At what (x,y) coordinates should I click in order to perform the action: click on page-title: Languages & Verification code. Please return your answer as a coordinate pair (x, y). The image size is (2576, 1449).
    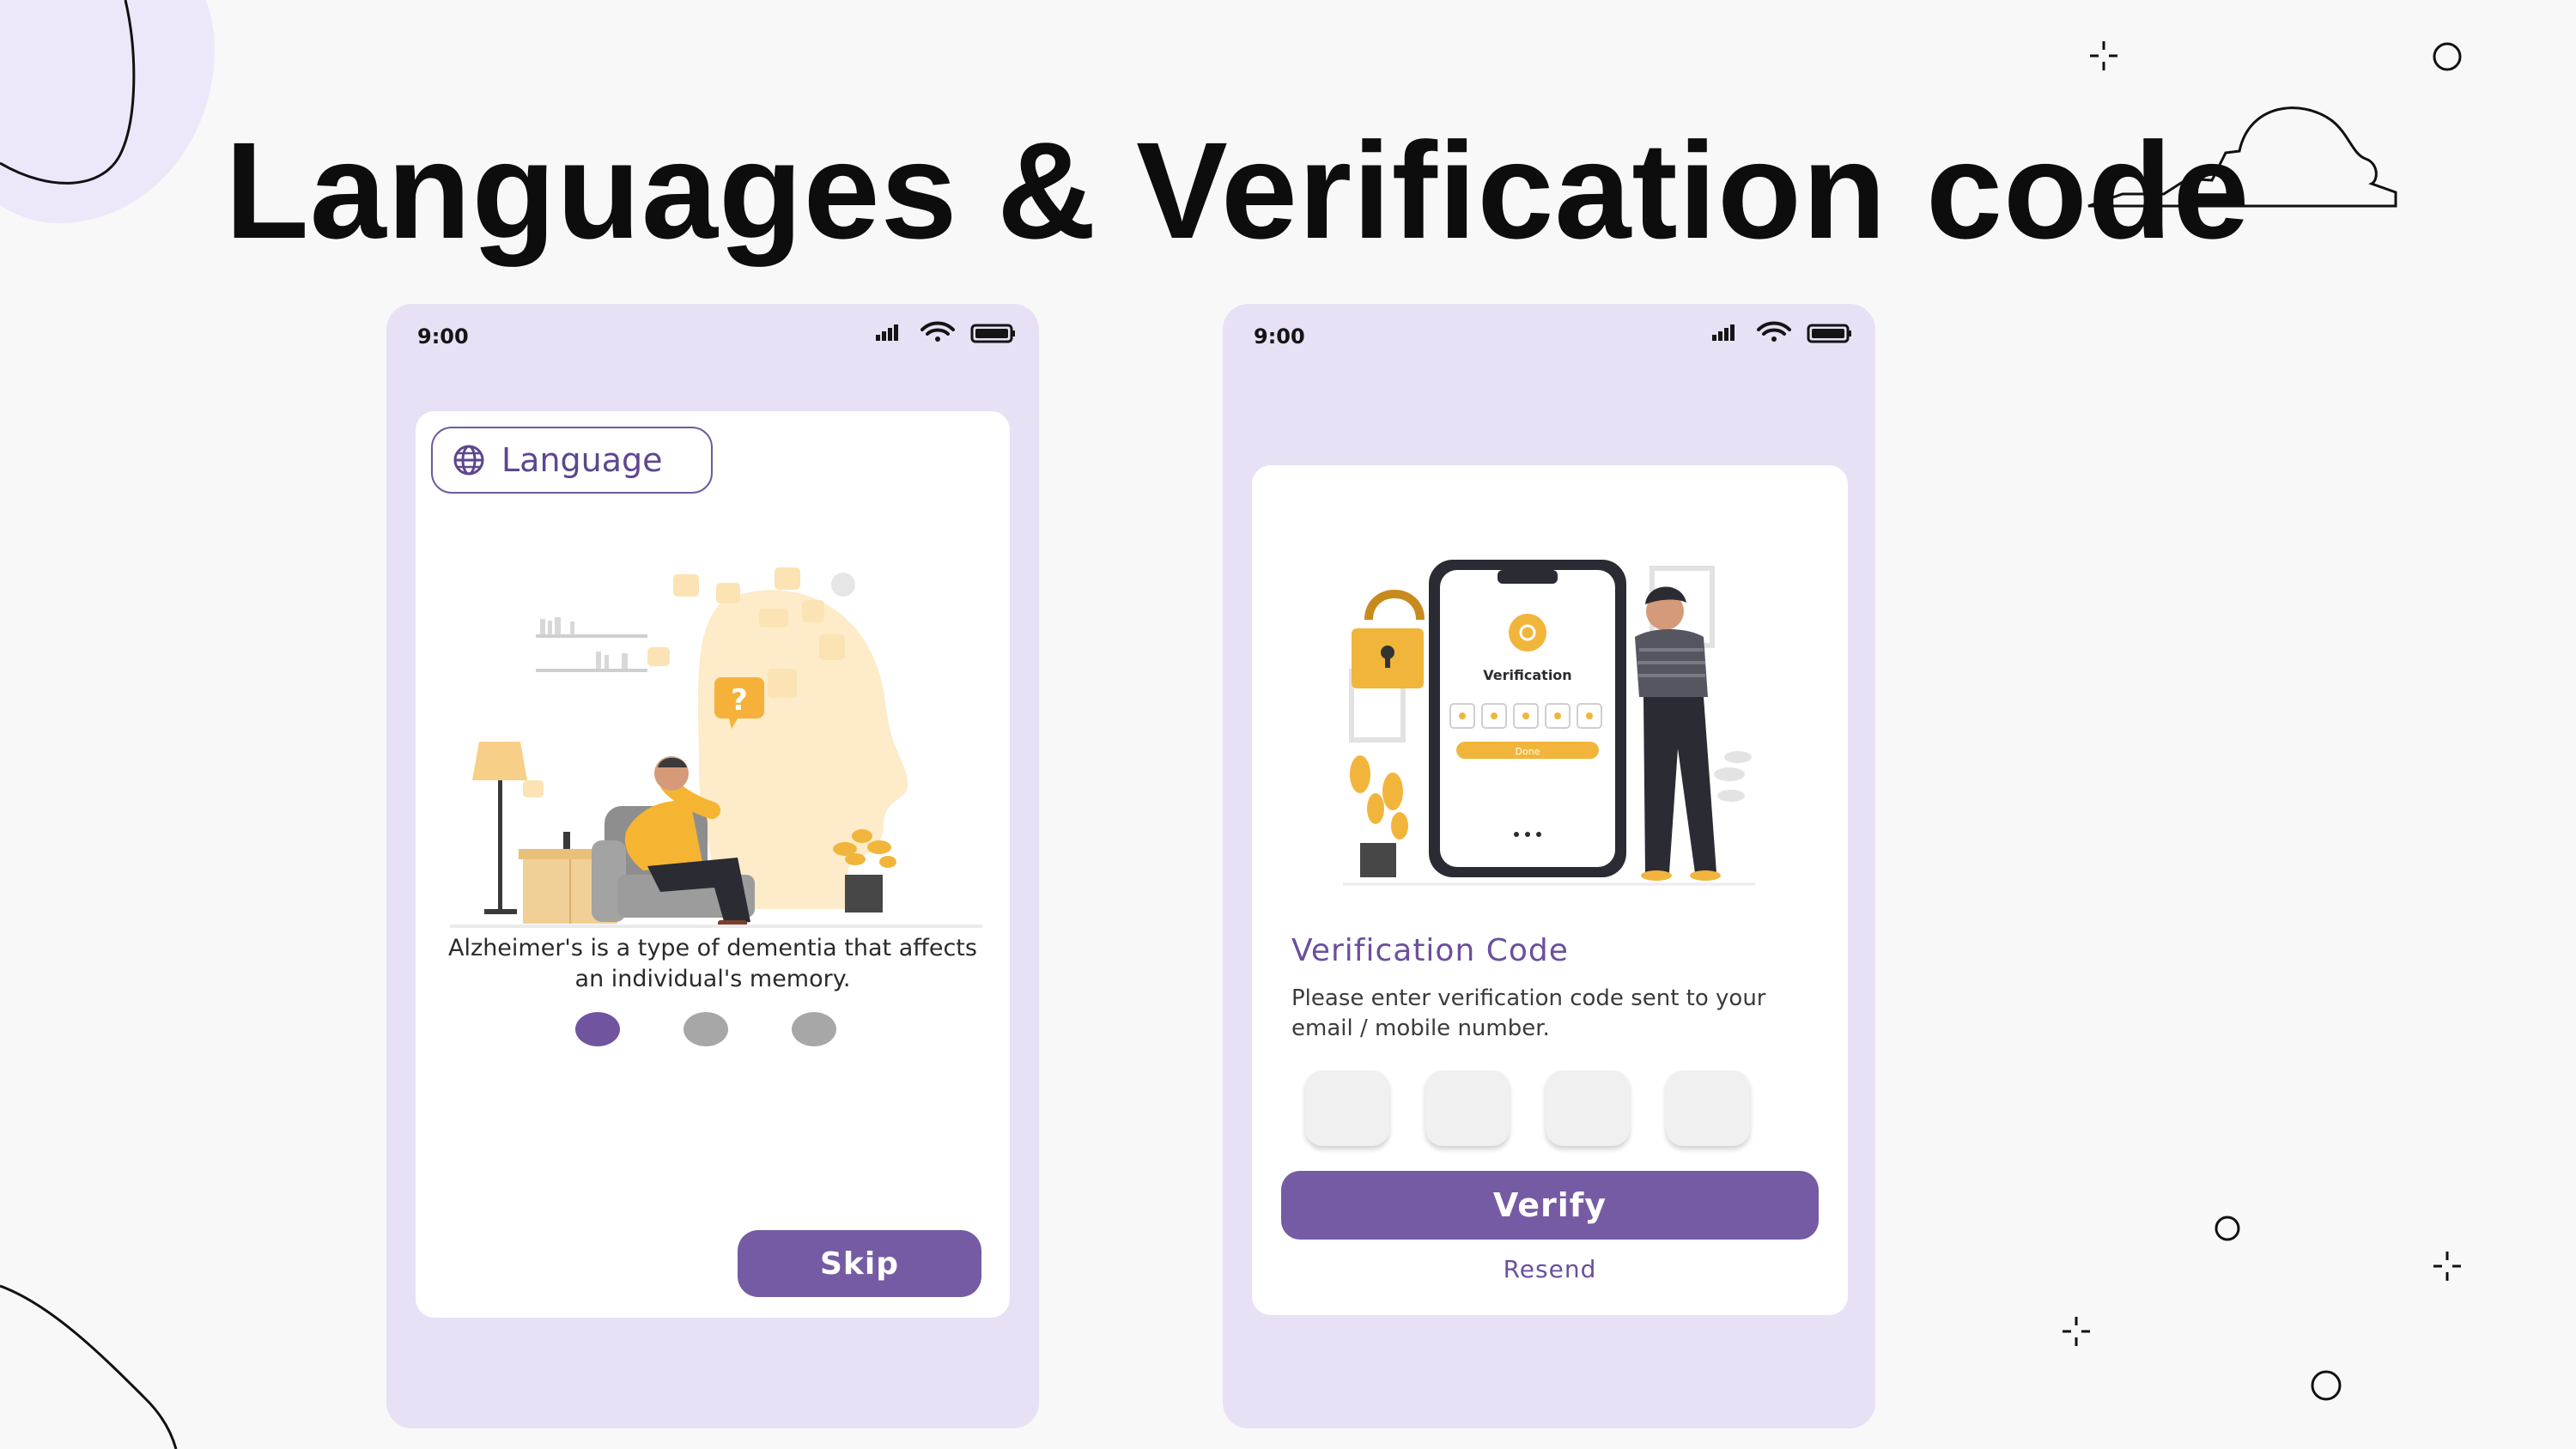
    Looking at the image, I should click on (1238, 190).